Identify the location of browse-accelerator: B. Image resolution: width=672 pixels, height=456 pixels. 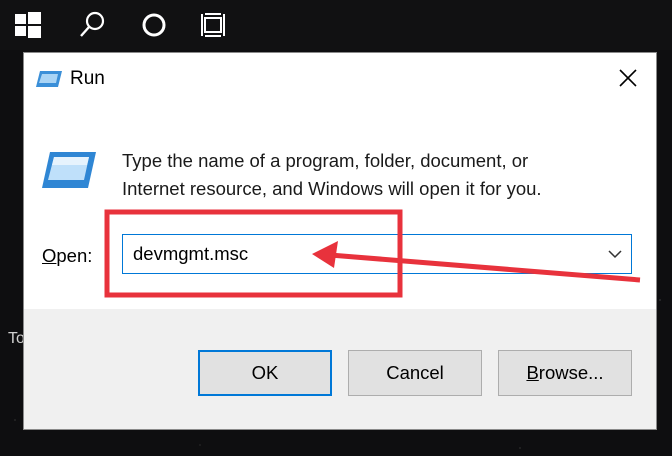
(532, 372).